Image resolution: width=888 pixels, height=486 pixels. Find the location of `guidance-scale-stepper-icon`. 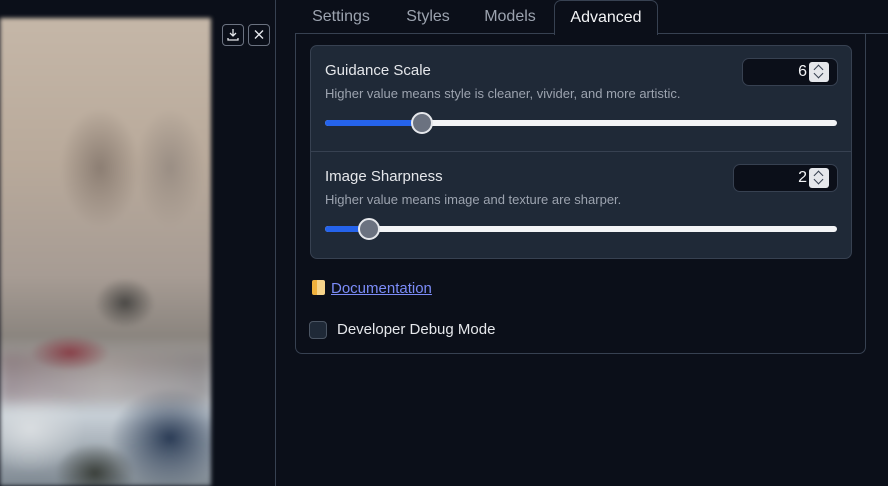

guidance-scale-stepper-icon is located at coordinates (819, 72).